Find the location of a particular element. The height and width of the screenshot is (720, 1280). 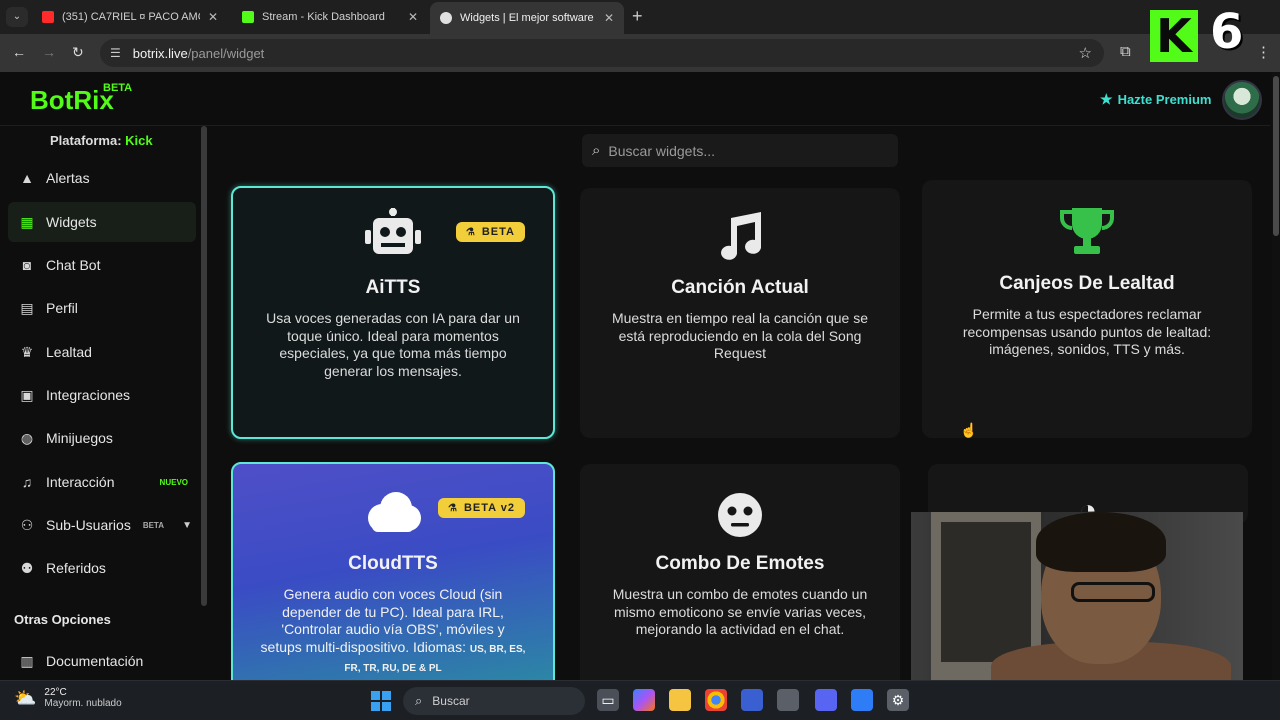

sidebar-item-referidos: ⚉ Referidos is located at coordinates (102, 568).